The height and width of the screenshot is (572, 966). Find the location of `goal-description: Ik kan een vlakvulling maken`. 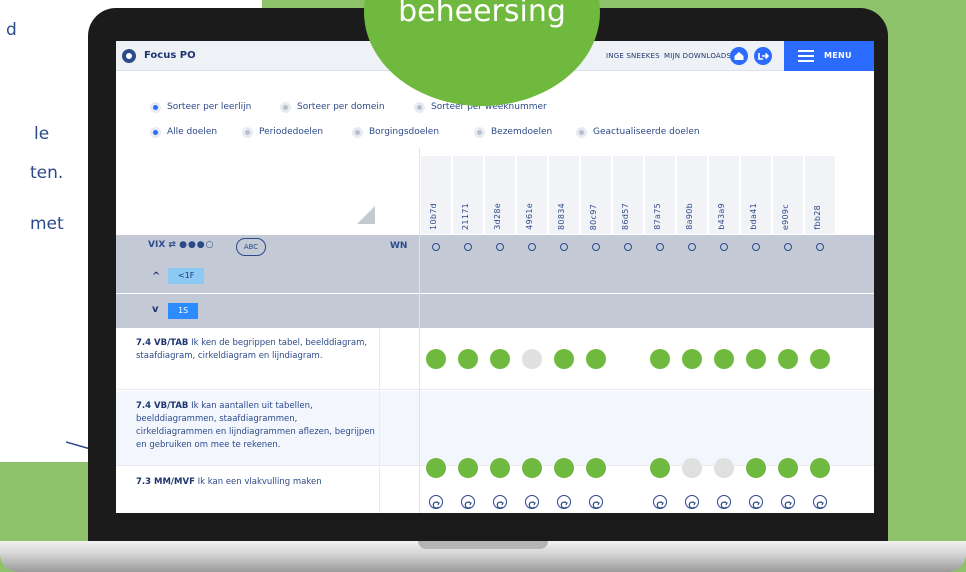

goal-description: Ik kan een vlakvulling maken is located at coordinates (258, 482).